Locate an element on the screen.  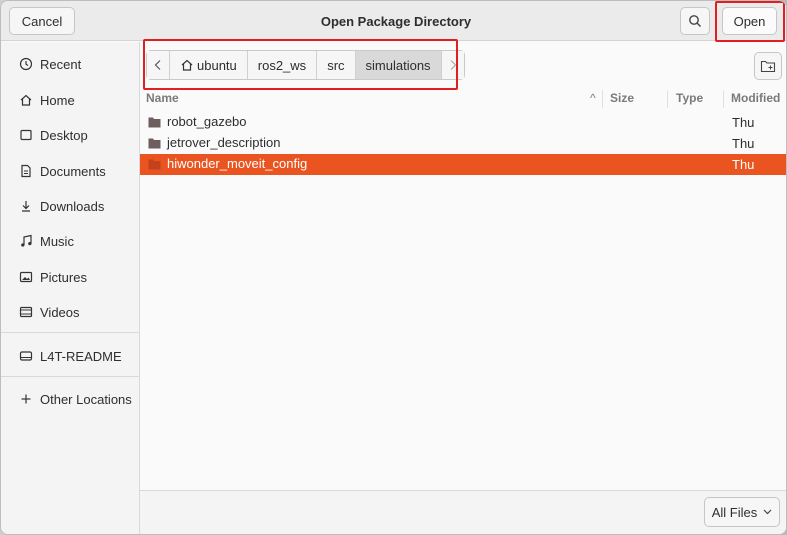
new-folder-button is located at coordinates (768, 66).